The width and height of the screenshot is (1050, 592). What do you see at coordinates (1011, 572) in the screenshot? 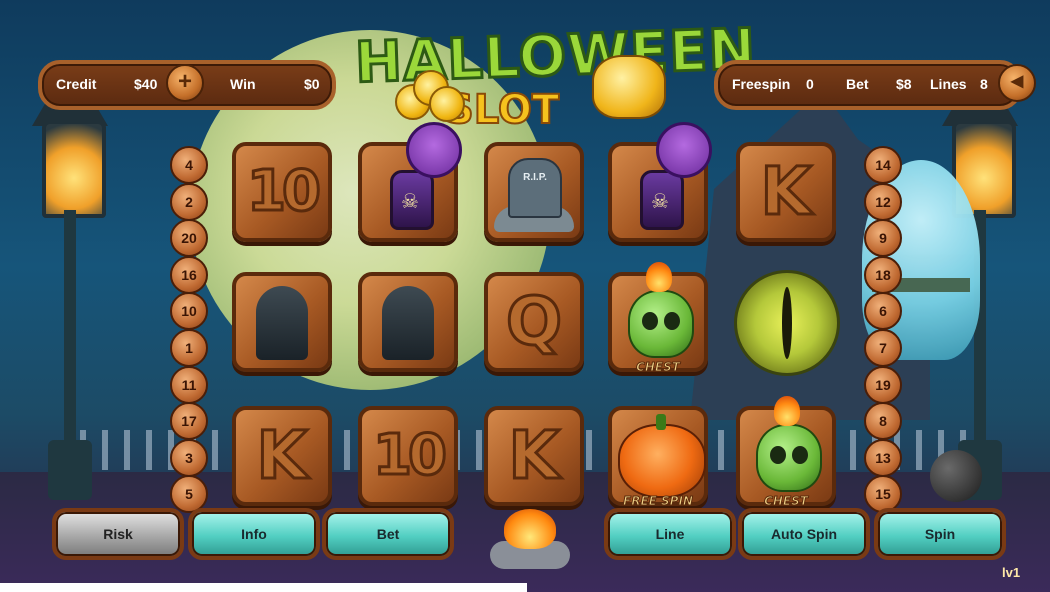
I see `version-label: lv1` at bounding box center [1011, 572].